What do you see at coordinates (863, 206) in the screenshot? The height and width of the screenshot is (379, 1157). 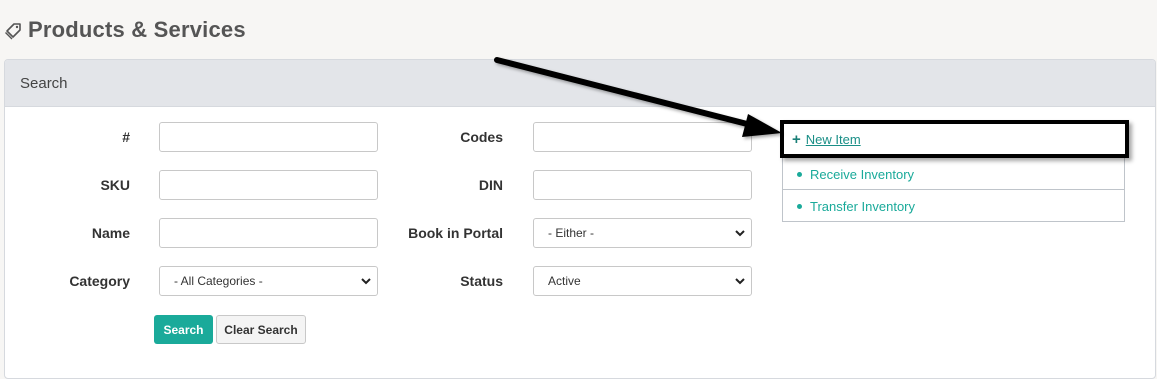 I see `transfer-inventory-label: Transfer Inventory` at bounding box center [863, 206].